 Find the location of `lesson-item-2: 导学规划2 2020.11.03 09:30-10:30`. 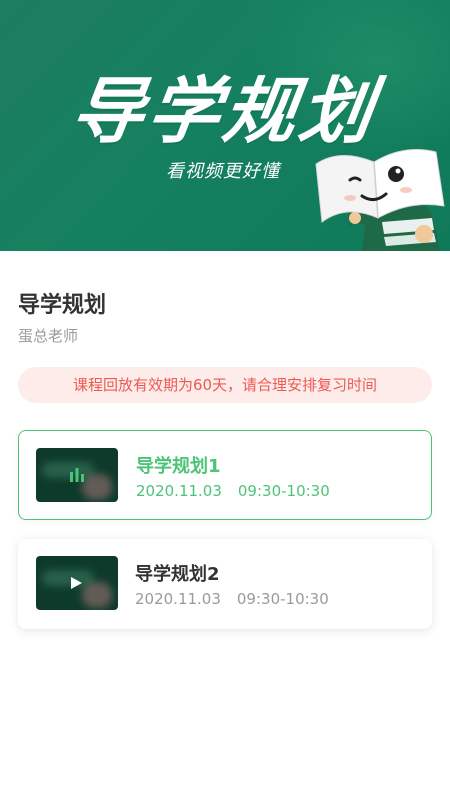

lesson-item-2: 导学规划2 2020.11.03 09:30-10:30 is located at coordinates (225, 584).